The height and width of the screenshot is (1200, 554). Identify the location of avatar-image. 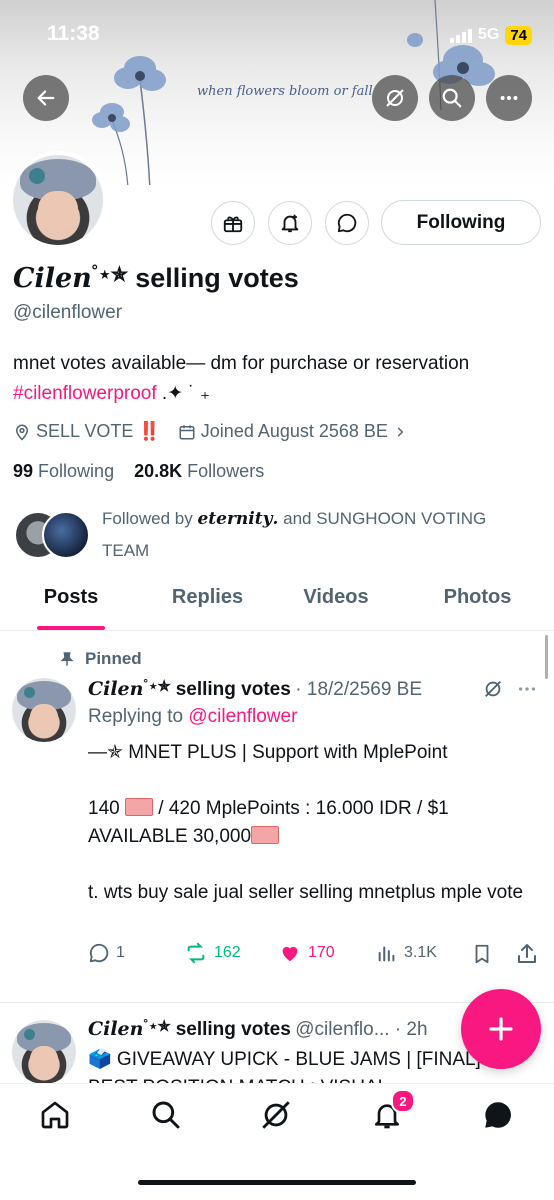
(58, 200).